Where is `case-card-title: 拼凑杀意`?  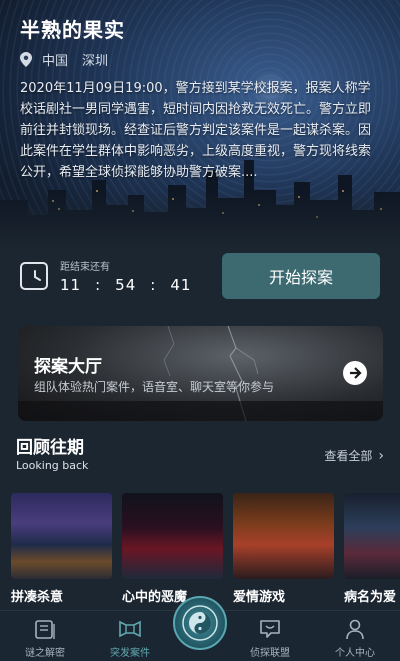 case-card-title: 拼凑杀意 is located at coordinates (37, 596).